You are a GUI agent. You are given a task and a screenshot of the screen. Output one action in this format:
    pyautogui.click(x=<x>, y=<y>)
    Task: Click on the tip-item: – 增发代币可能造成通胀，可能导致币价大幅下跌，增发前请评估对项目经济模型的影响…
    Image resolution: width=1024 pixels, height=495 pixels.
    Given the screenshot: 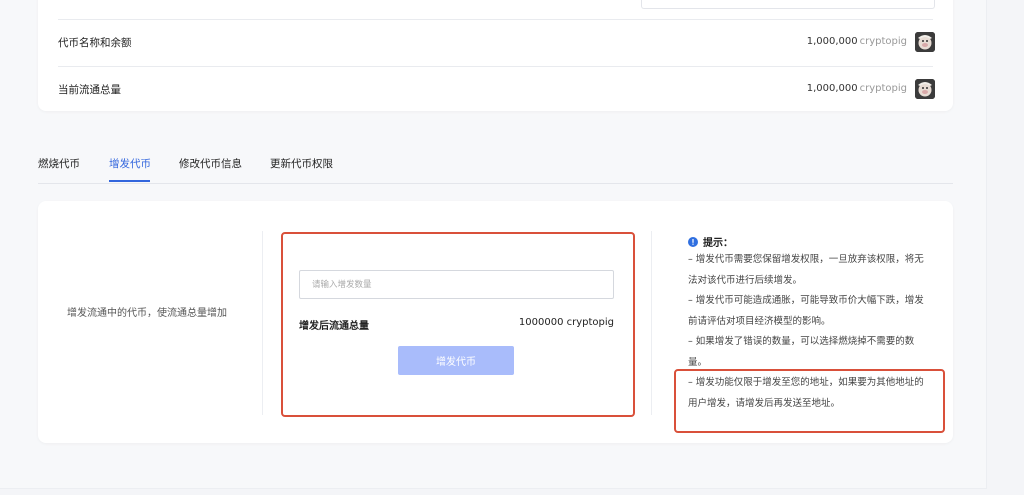 What is the action you would take?
    pyautogui.click(x=806, y=311)
    